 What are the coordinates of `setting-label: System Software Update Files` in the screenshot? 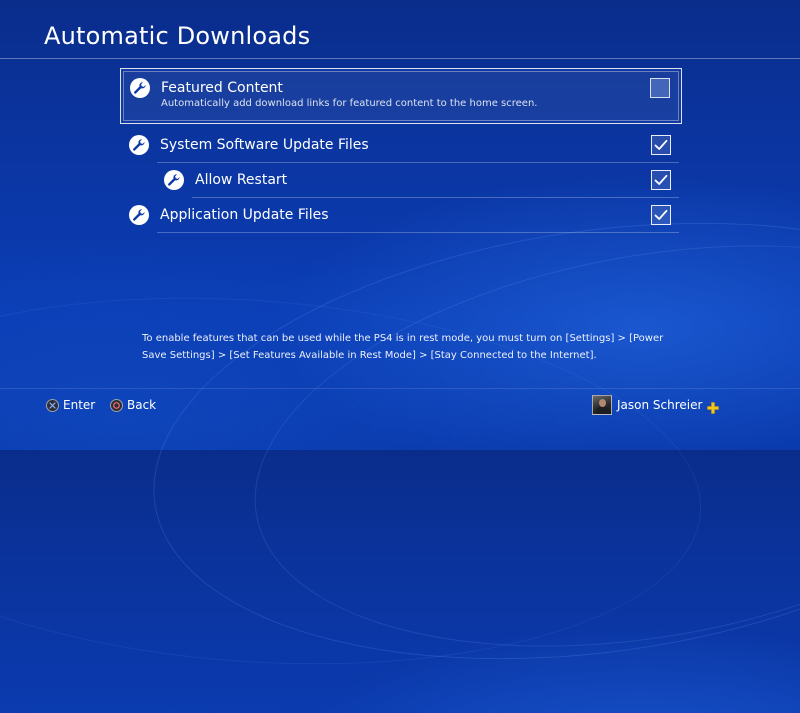 It's located at (264, 145).